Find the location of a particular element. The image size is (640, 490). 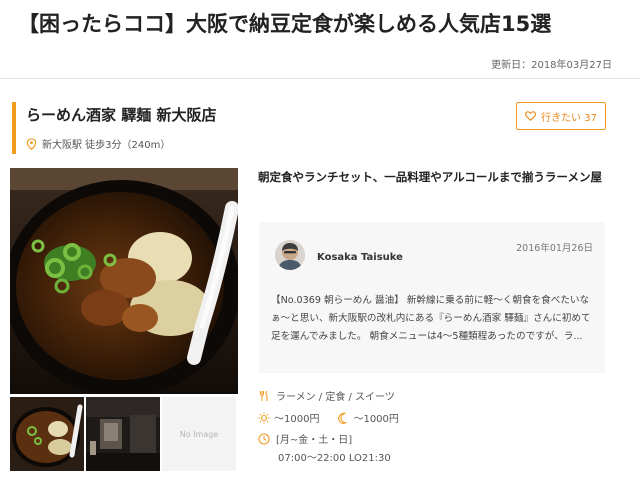

business-hours: 07:00～22:00 LO21:30 is located at coordinates (334, 458).